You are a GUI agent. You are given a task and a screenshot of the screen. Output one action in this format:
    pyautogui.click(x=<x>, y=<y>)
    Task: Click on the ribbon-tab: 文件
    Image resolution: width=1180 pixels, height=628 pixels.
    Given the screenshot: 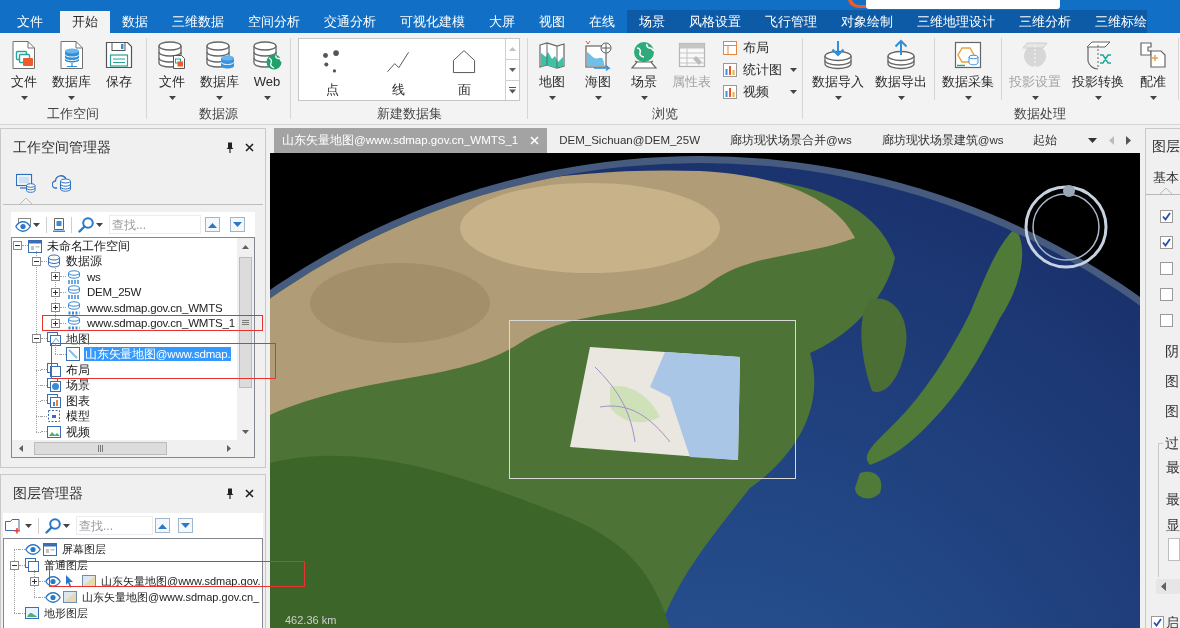 What is the action you would take?
    pyautogui.click(x=30, y=22)
    